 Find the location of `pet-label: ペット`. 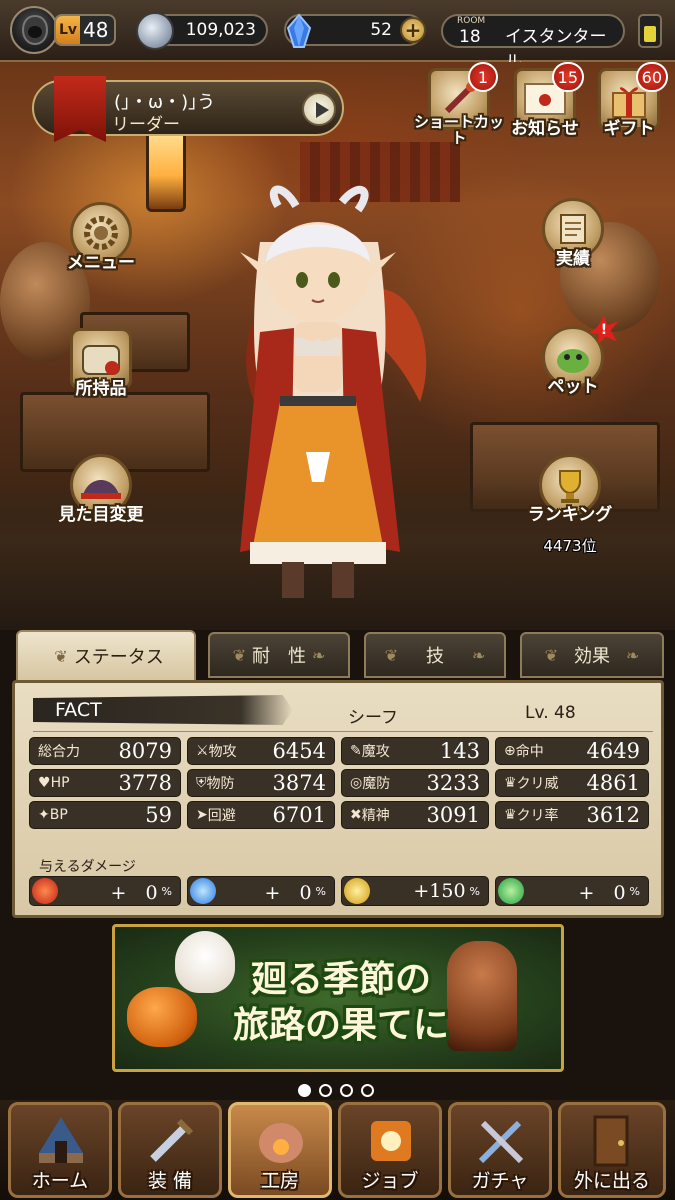

pet-label: ペット is located at coordinates (573, 387).